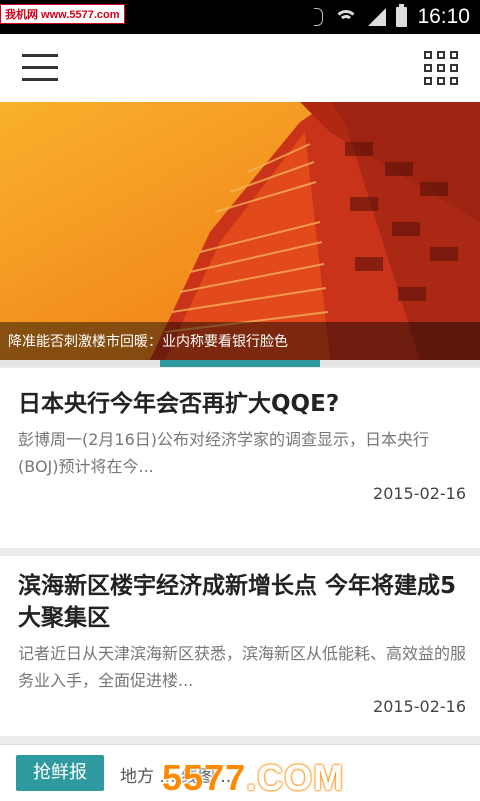 Image resolution: width=480 pixels, height=801 pixels. I want to click on hero-caption-bar: 降准能否刺激楼市回暖：业内称要看银行脸色, so click(240, 341).